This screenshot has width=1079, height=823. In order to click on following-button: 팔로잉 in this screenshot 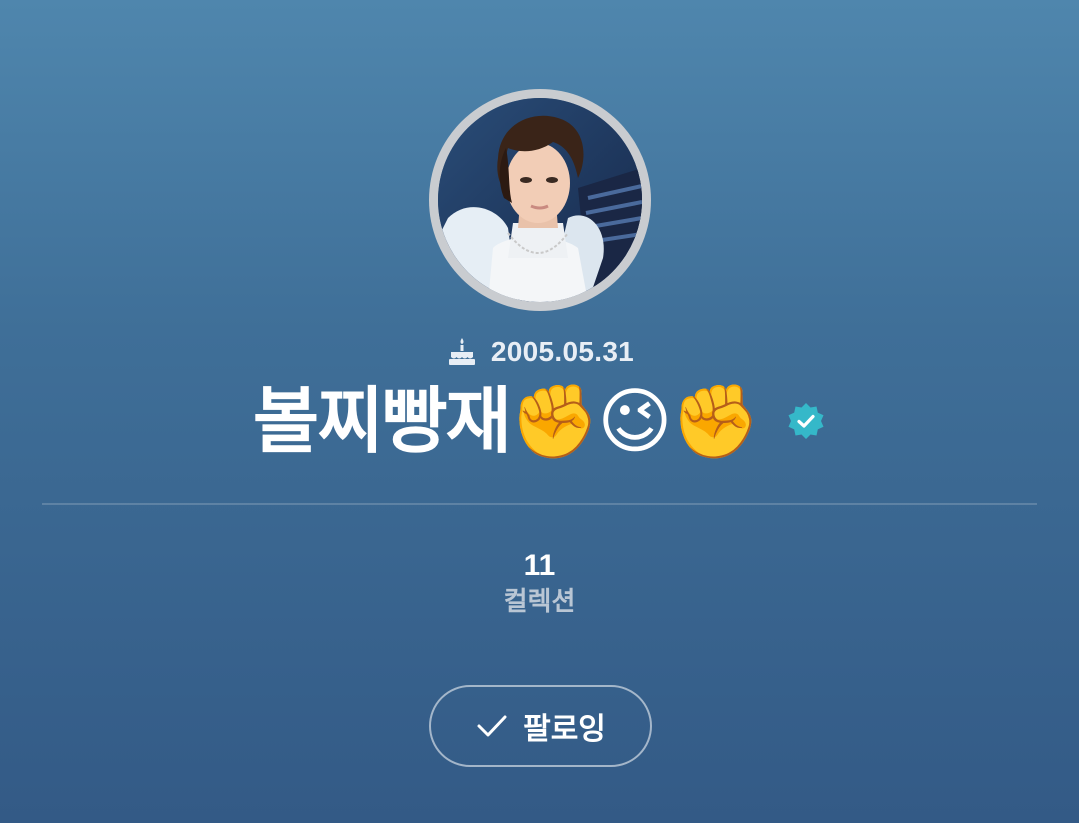, I will do `click(540, 726)`.